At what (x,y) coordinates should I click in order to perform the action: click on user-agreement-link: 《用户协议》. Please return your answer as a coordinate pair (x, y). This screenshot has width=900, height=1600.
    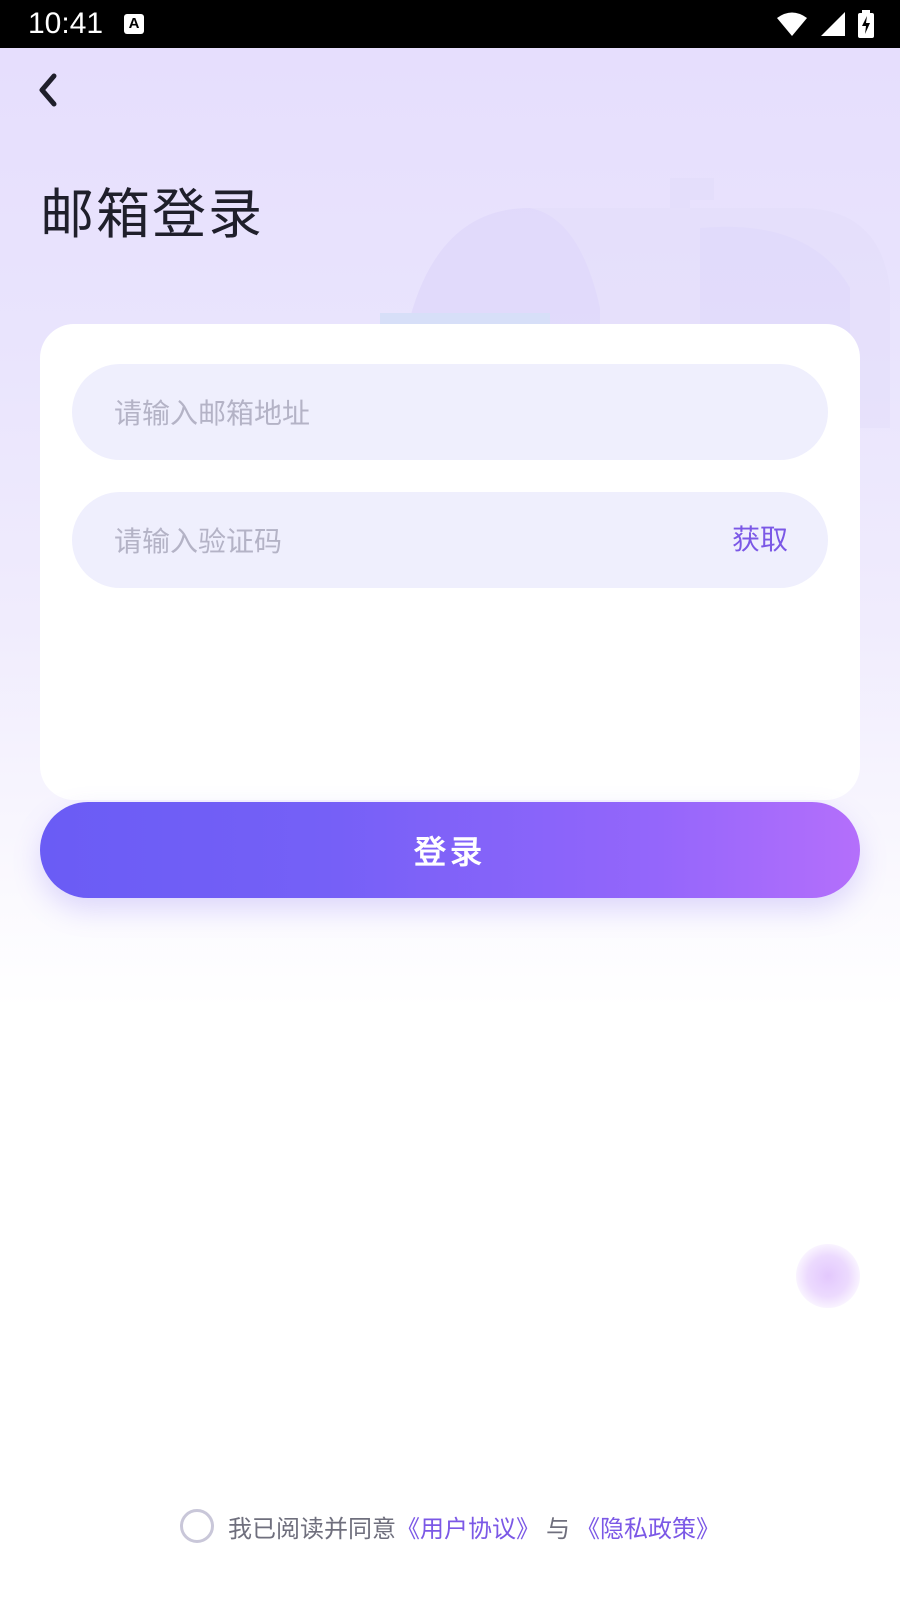
    Looking at the image, I should click on (468, 1526).